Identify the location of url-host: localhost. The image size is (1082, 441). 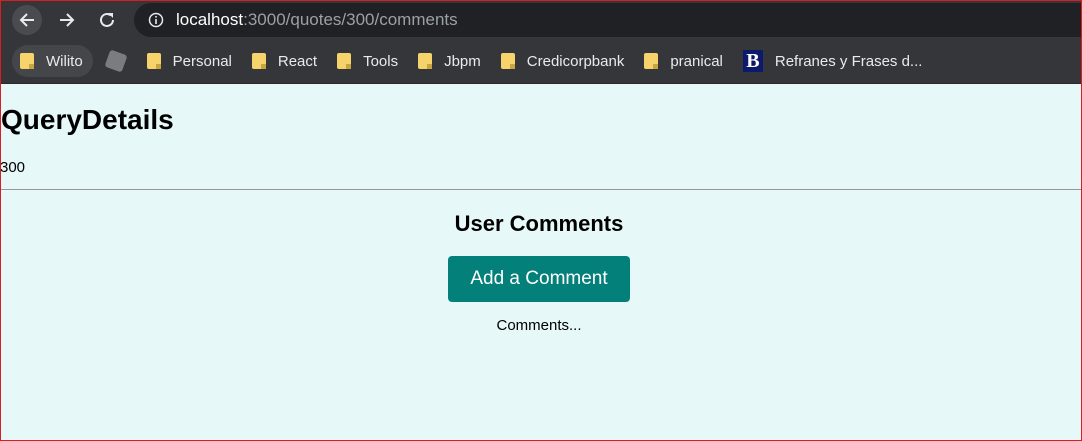
(210, 19).